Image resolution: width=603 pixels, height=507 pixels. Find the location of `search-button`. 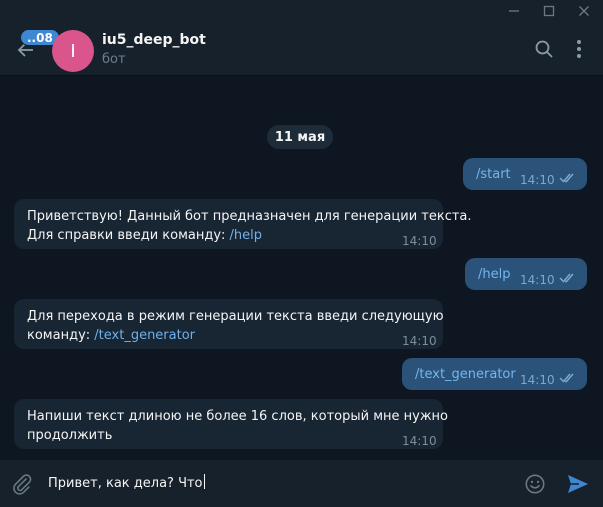

search-button is located at coordinates (544, 49).